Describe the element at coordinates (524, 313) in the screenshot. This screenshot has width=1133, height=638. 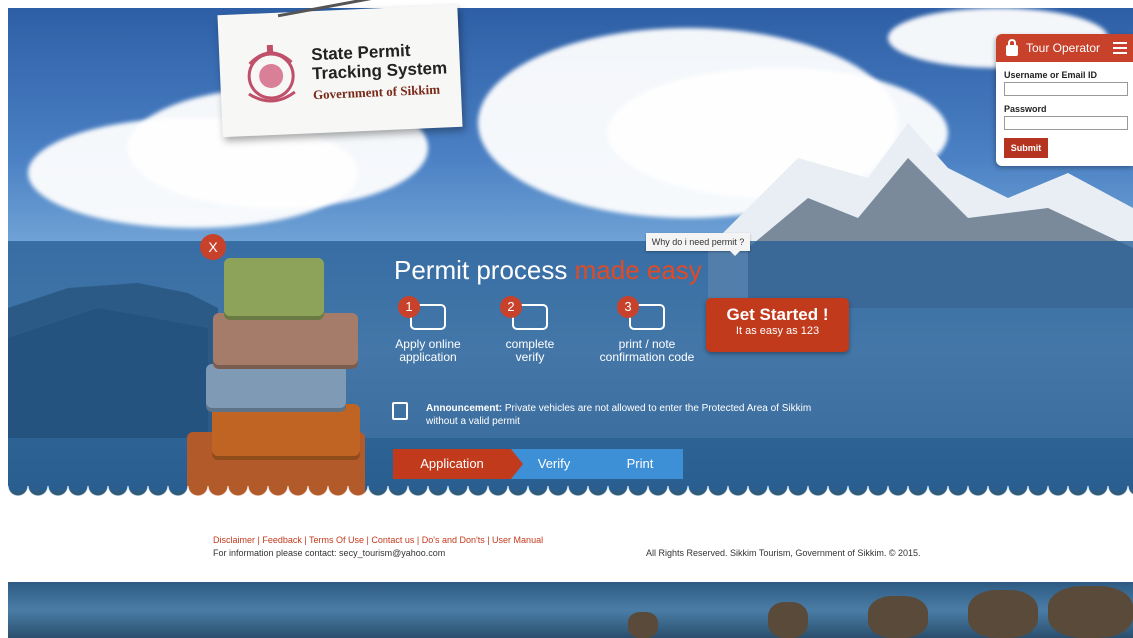
I see `card-icon: 2` at that location.